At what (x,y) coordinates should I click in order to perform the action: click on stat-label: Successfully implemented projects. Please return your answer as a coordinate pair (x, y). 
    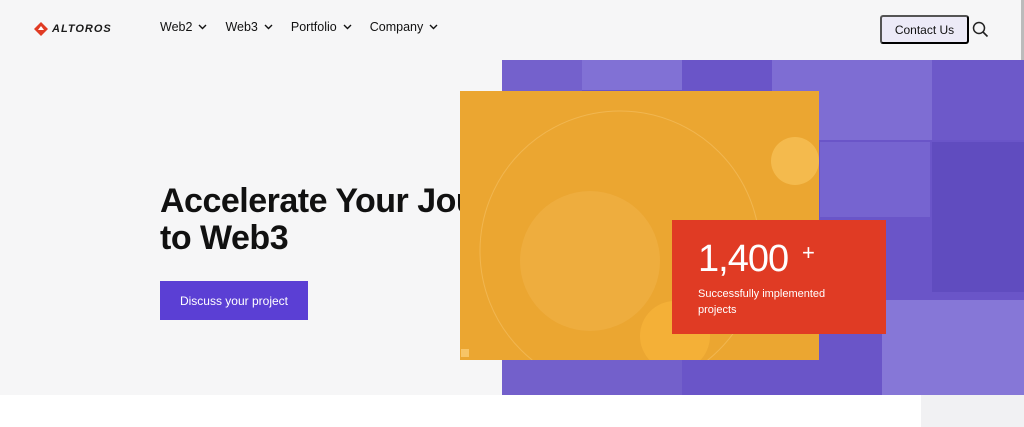
    Looking at the image, I should click on (762, 302).